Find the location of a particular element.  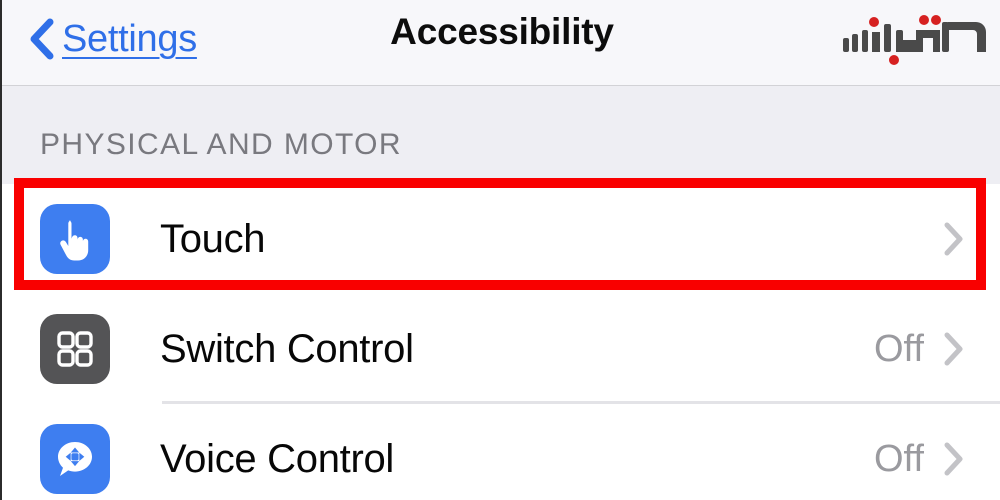

switch-control-grid-icon is located at coordinates (75, 349).